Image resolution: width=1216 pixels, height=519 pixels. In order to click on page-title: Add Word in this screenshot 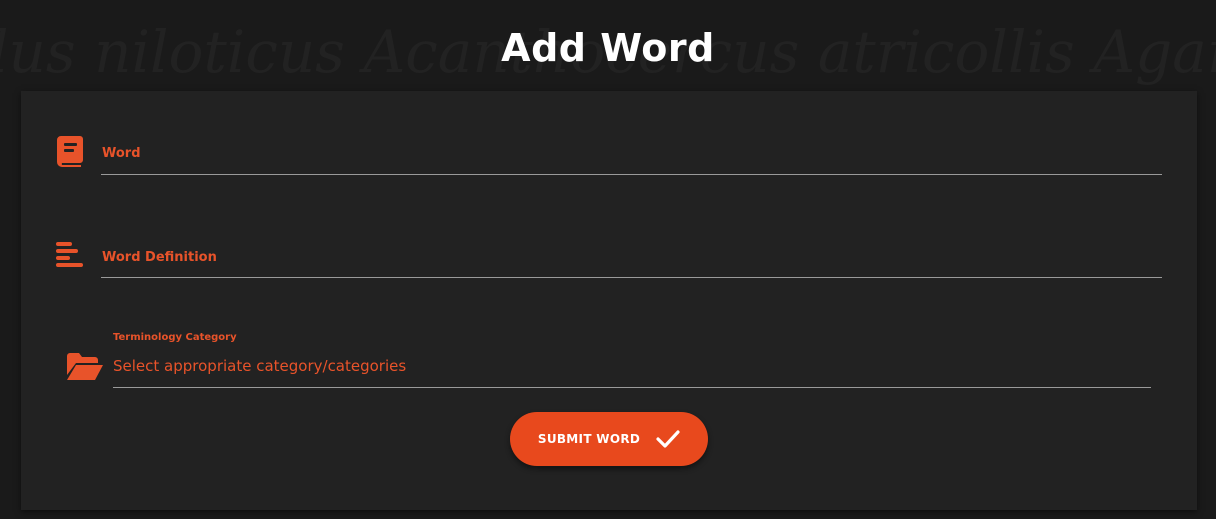, I will do `click(608, 48)`.